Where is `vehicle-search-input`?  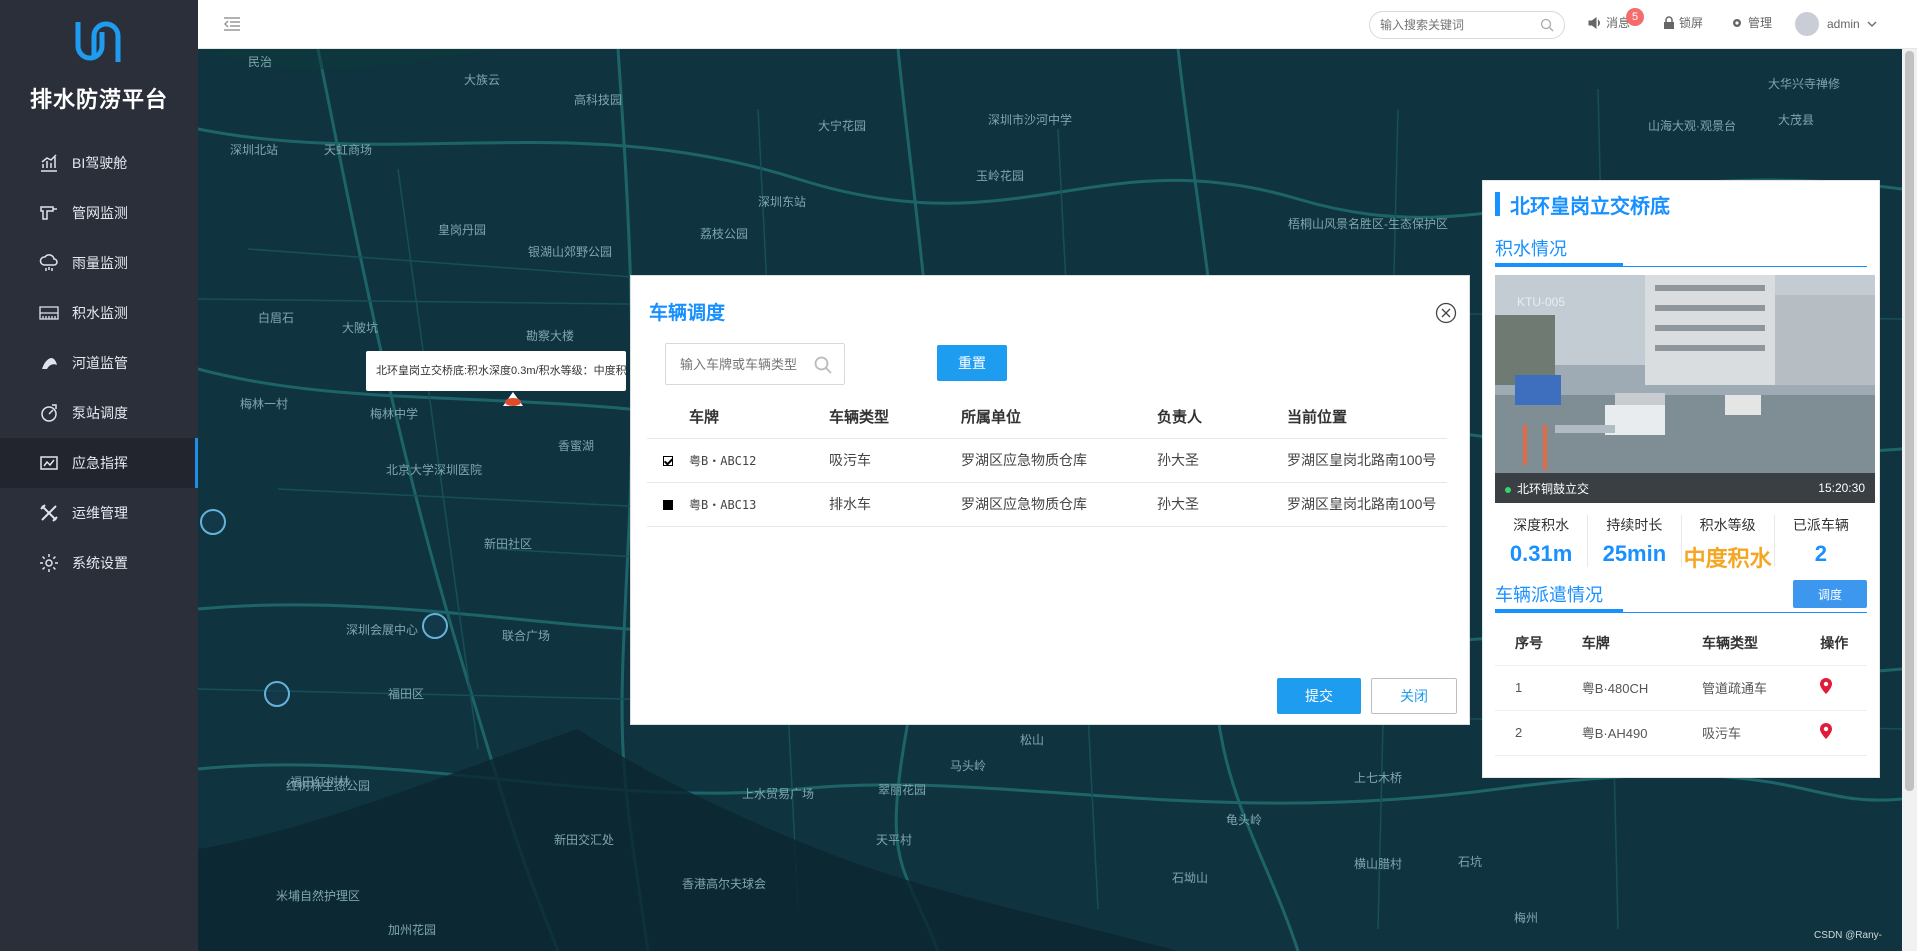 vehicle-search-input is located at coordinates (750, 364).